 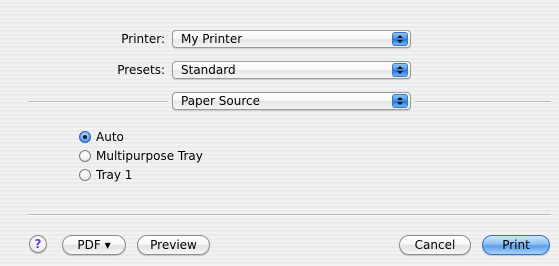 I want to click on help-icon: ?, so click(x=38, y=244).